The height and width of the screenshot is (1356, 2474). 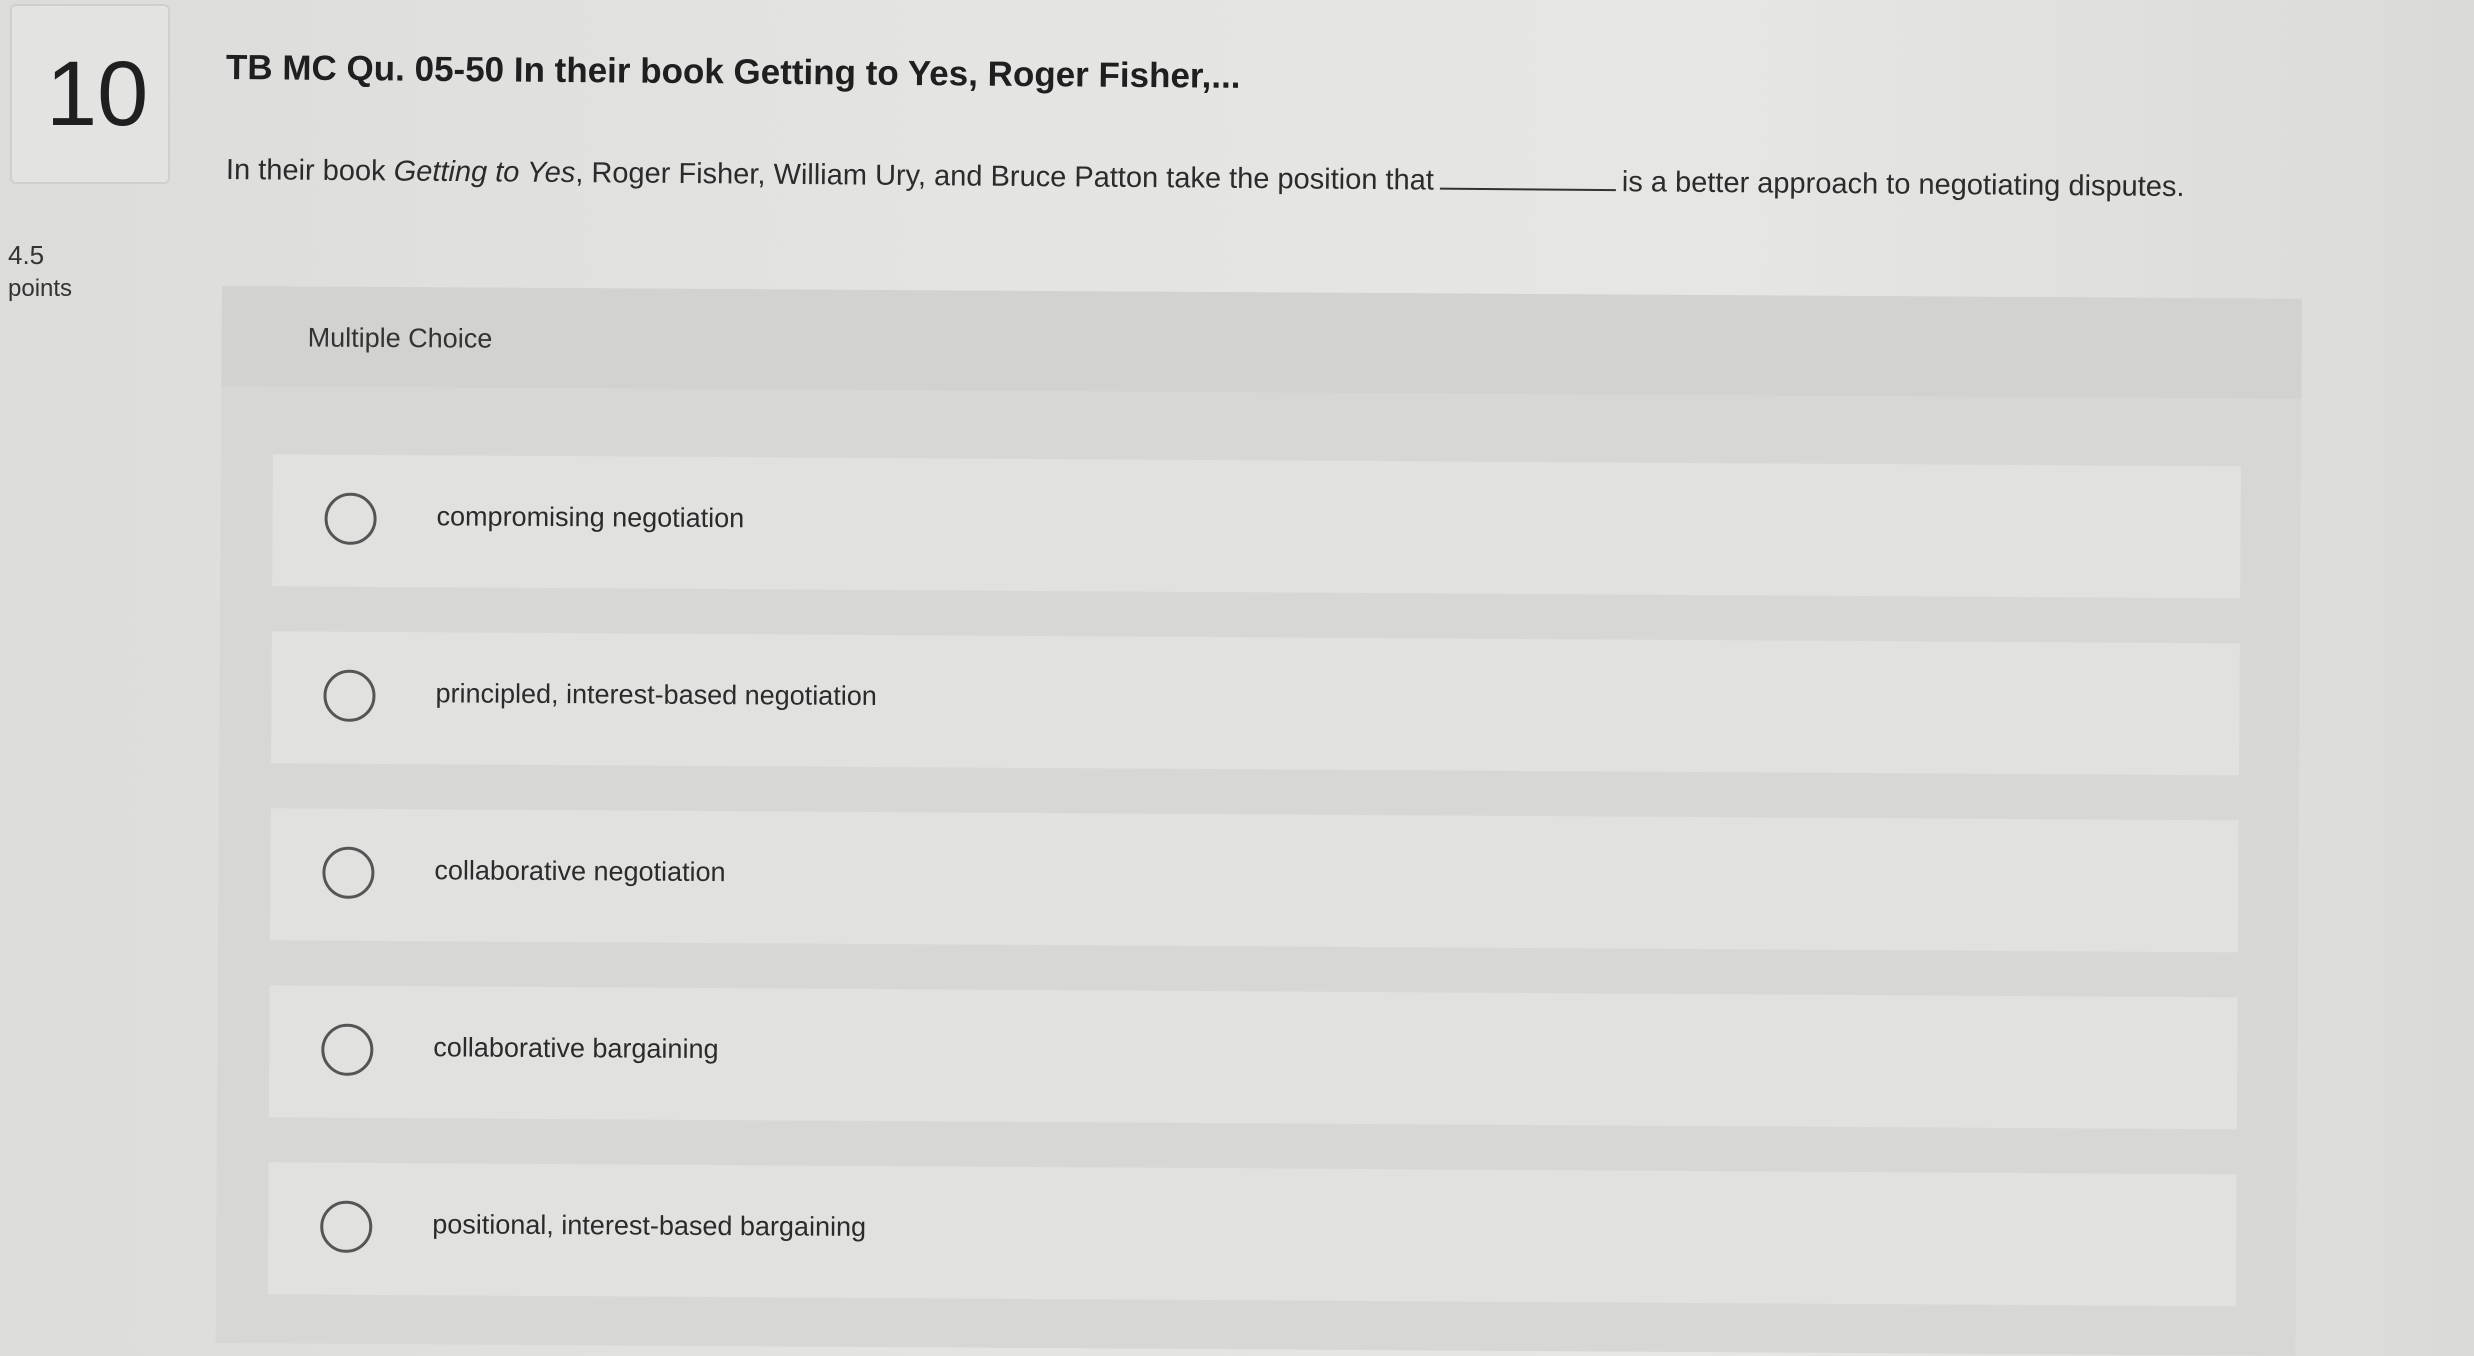 I want to click on answer-blank, so click(x=1527, y=178).